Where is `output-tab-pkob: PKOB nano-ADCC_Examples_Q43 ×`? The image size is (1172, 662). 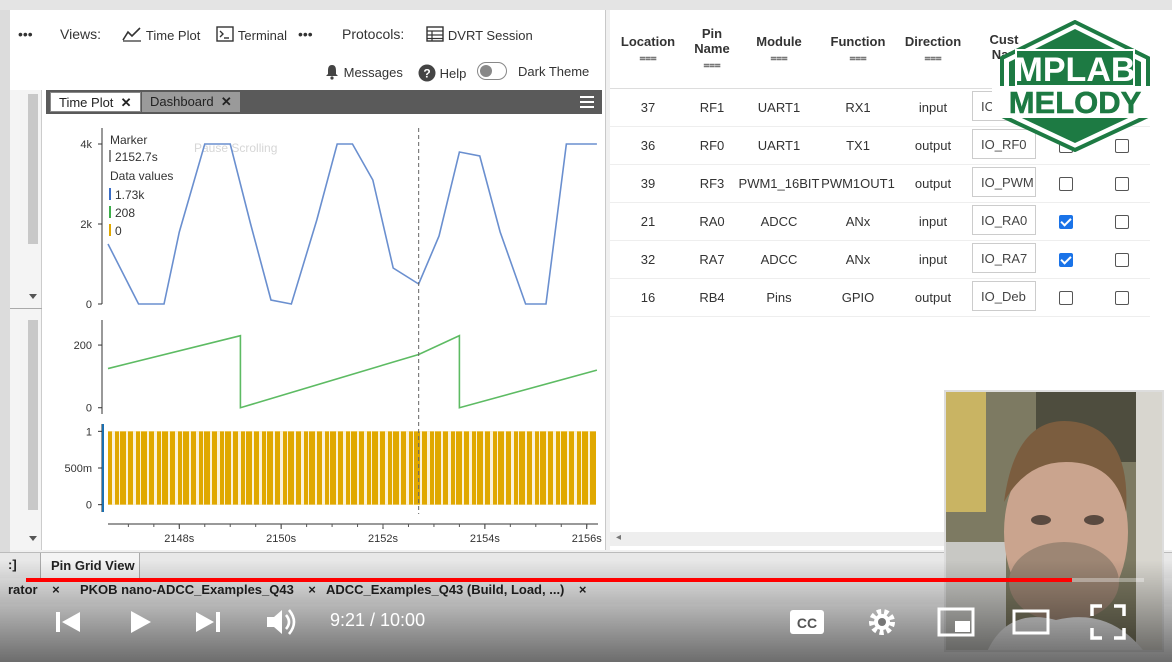 output-tab-pkob: PKOB nano-ADCC_Examples_Q43 × is located at coordinates (198, 589).